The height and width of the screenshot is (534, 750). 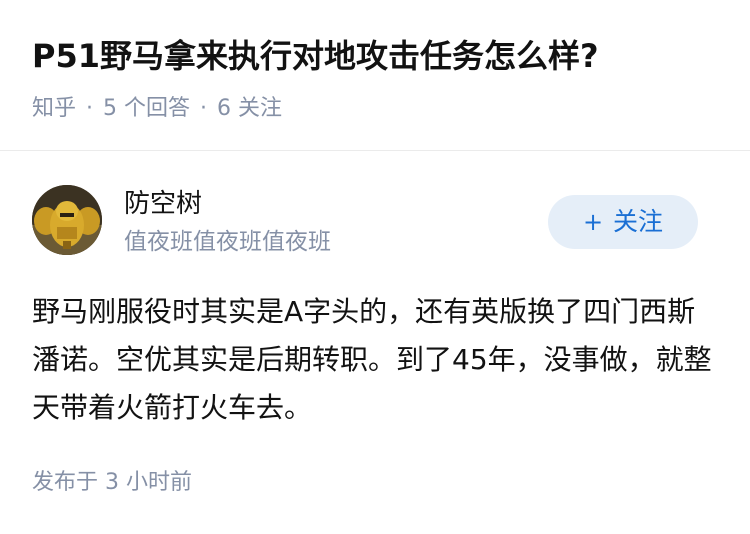 What do you see at coordinates (227, 242) in the screenshot?
I see `author-bio: 值夜班值夜班值夜班` at bounding box center [227, 242].